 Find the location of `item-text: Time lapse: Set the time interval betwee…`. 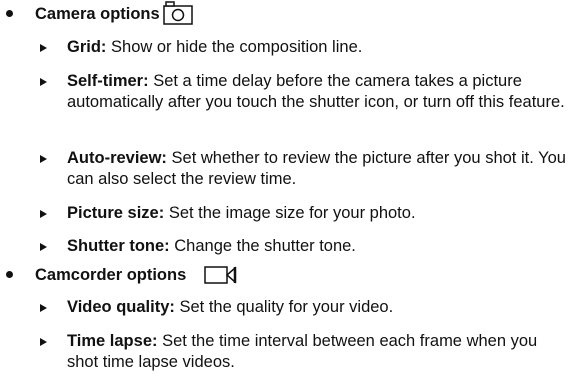

item-text: Time lapse: Set the time interval betwee… is located at coordinates (317, 352).